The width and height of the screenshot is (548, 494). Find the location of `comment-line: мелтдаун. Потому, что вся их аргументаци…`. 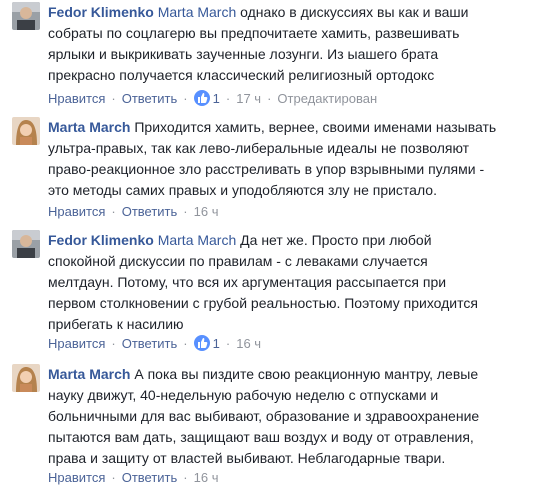

comment-line: мелтдаун. Потому, что вся их аргументаци… is located at coordinates (247, 282).